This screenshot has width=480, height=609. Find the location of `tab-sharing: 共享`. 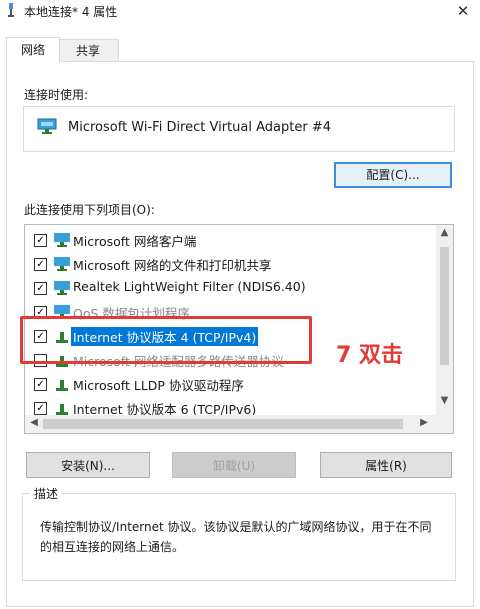

tab-sharing: 共享 is located at coordinates (88, 51).